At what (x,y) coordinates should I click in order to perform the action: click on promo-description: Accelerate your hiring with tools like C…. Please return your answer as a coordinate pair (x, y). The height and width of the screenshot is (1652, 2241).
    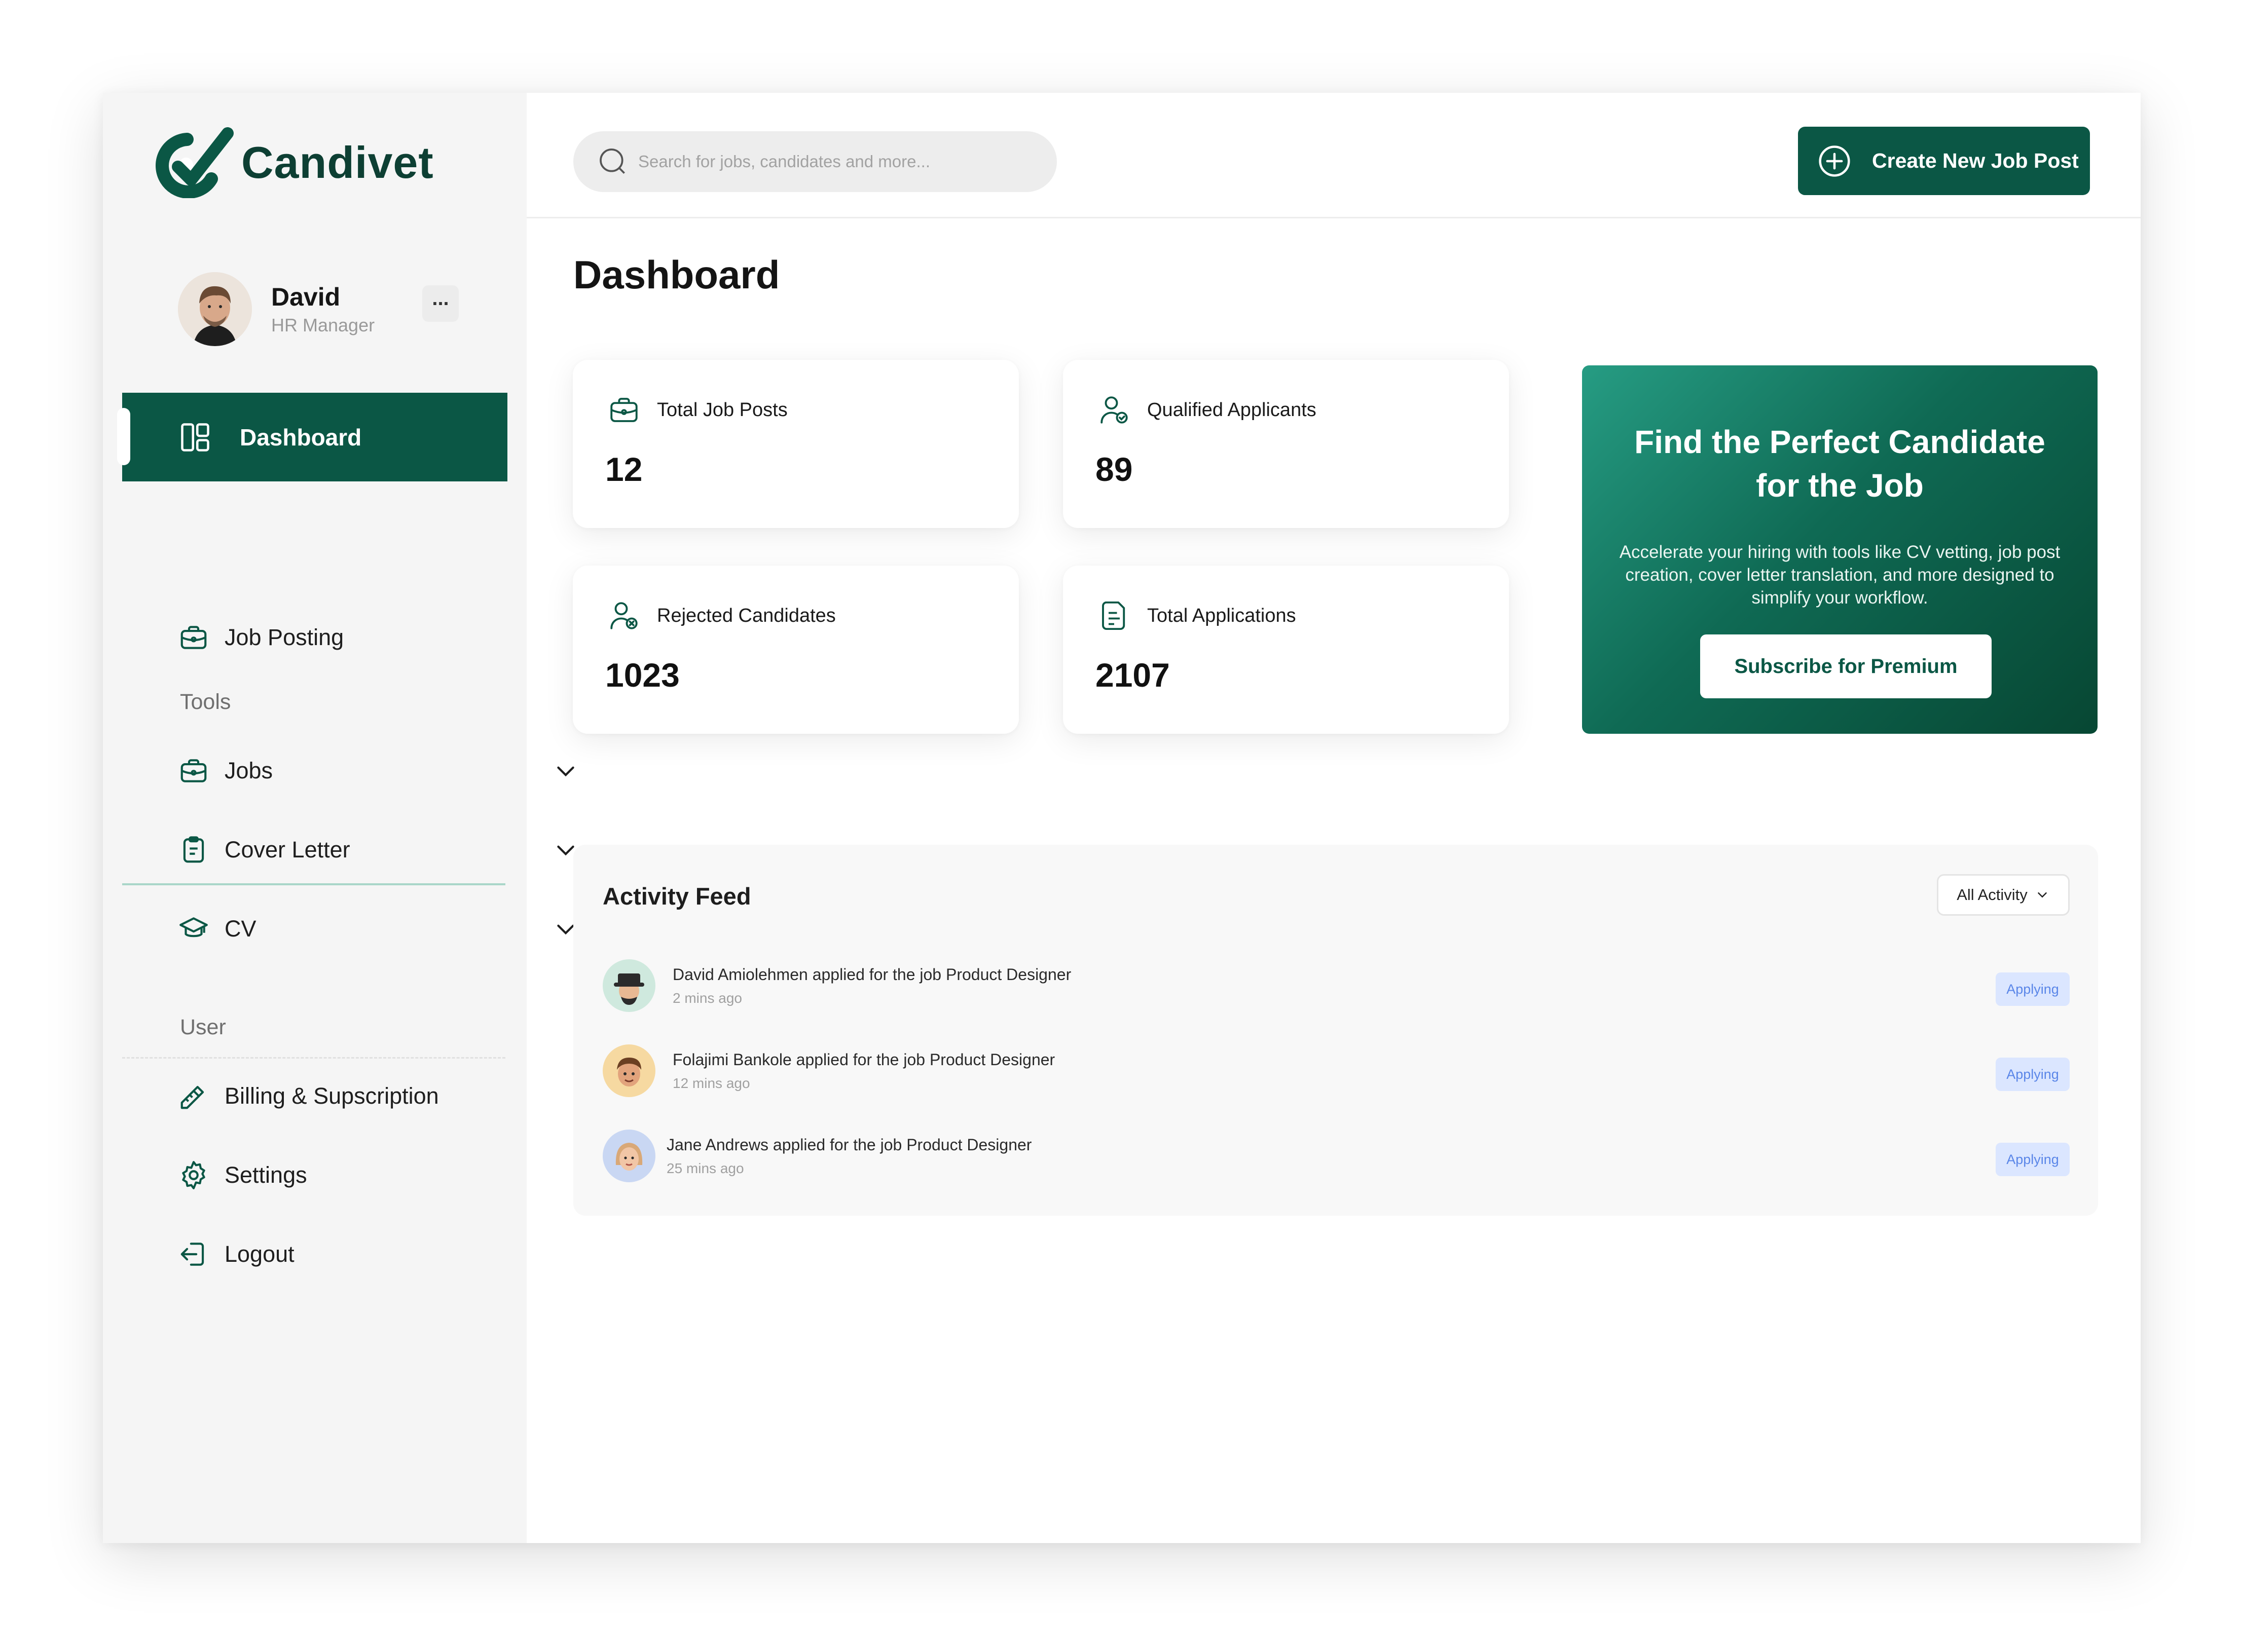
    Looking at the image, I should click on (1840, 575).